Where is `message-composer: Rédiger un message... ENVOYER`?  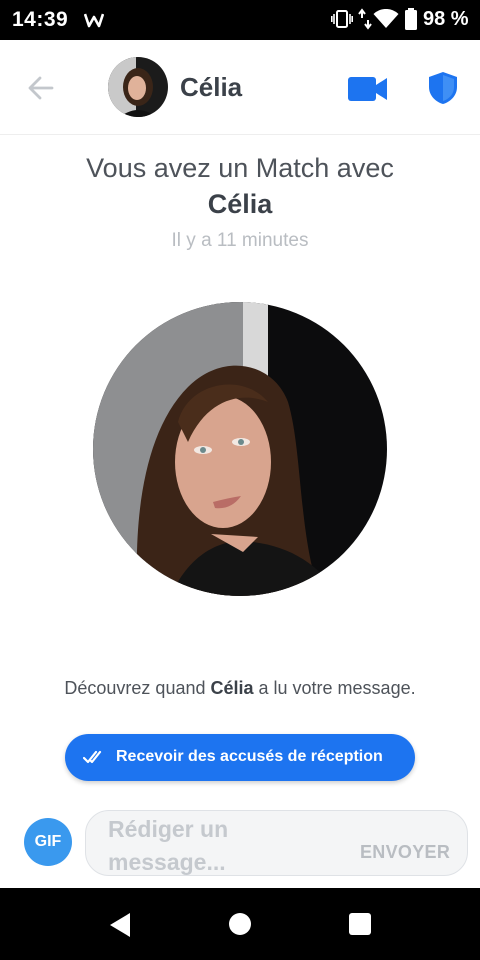 message-composer: Rédiger un message... ENVOYER is located at coordinates (276, 843).